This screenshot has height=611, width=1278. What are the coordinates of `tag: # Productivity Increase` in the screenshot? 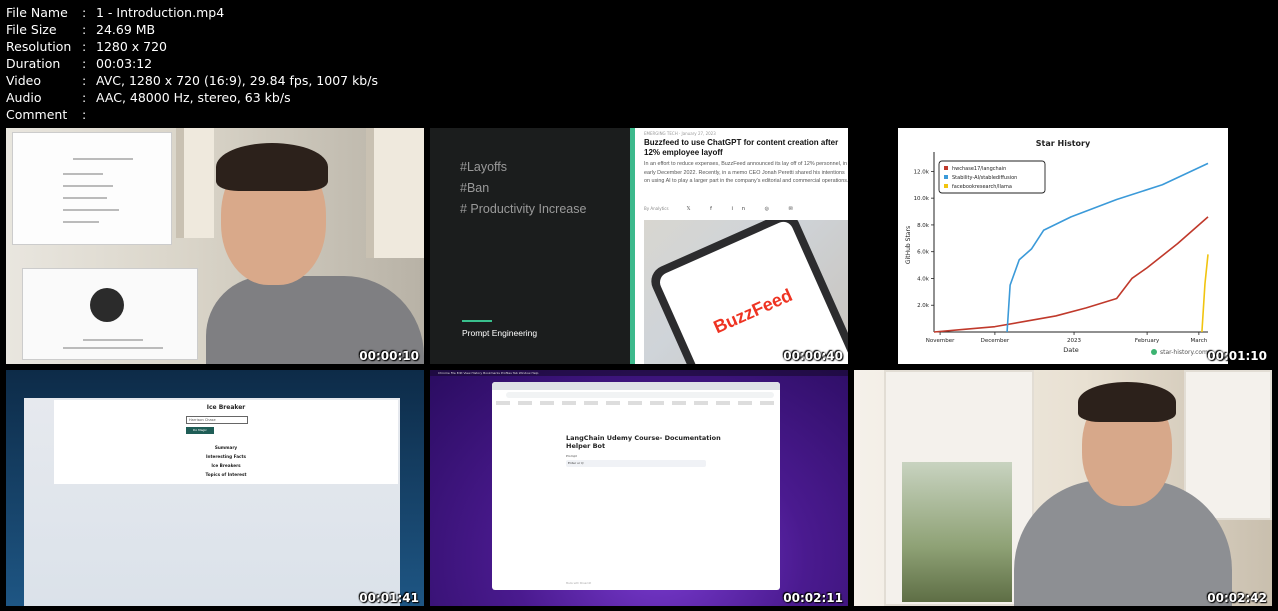 It's located at (523, 209).